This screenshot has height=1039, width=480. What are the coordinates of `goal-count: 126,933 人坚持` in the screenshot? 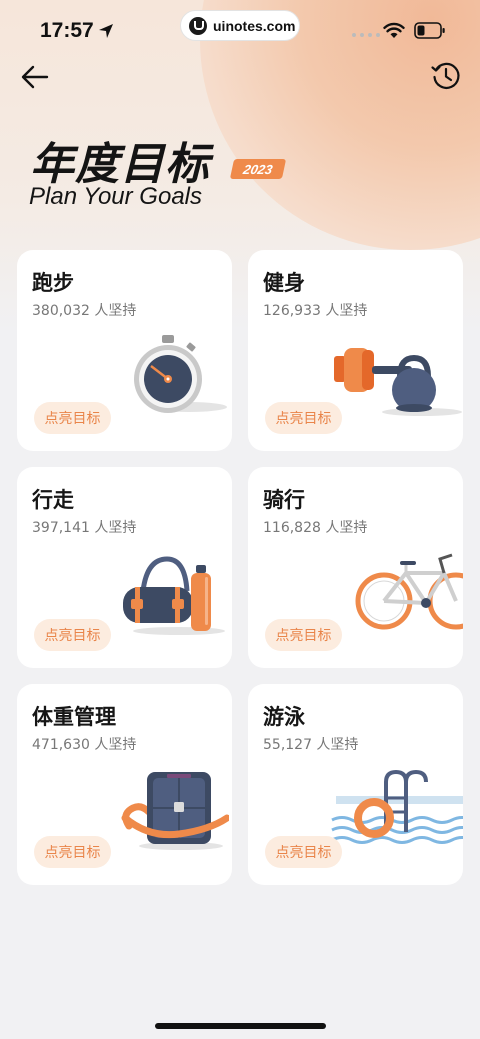 It's located at (315, 311).